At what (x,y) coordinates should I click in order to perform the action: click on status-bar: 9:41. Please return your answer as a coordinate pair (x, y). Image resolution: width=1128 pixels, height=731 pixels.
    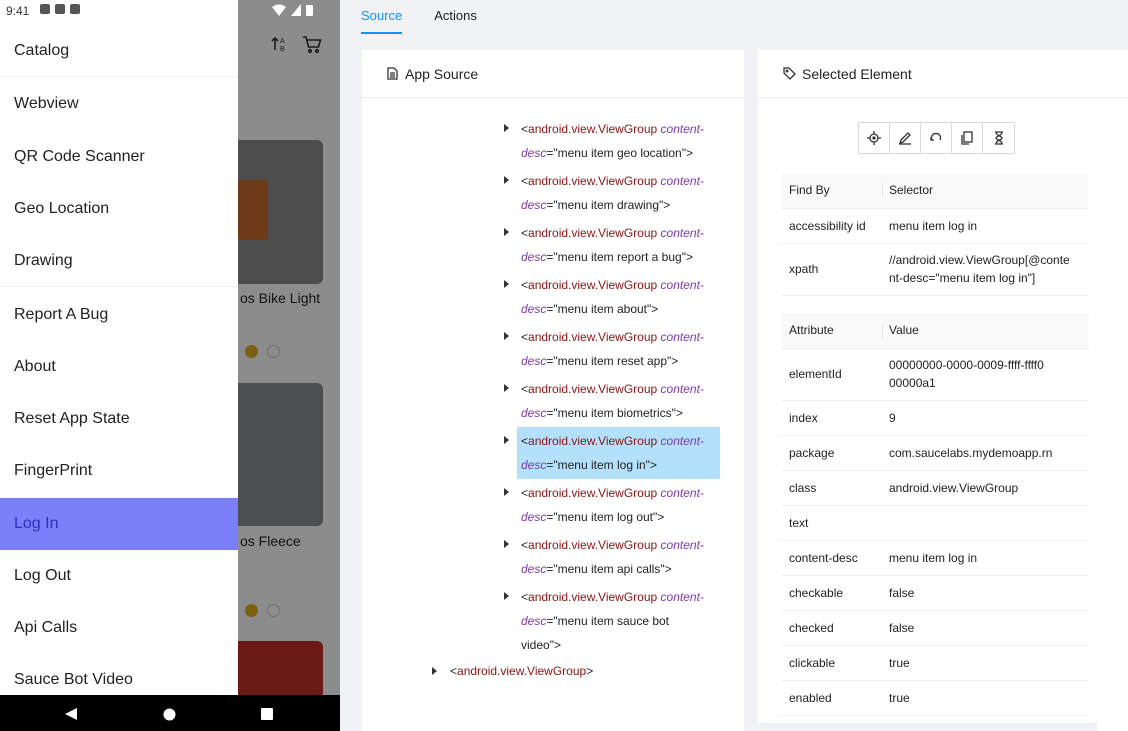
    Looking at the image, I should click on (119, 12).